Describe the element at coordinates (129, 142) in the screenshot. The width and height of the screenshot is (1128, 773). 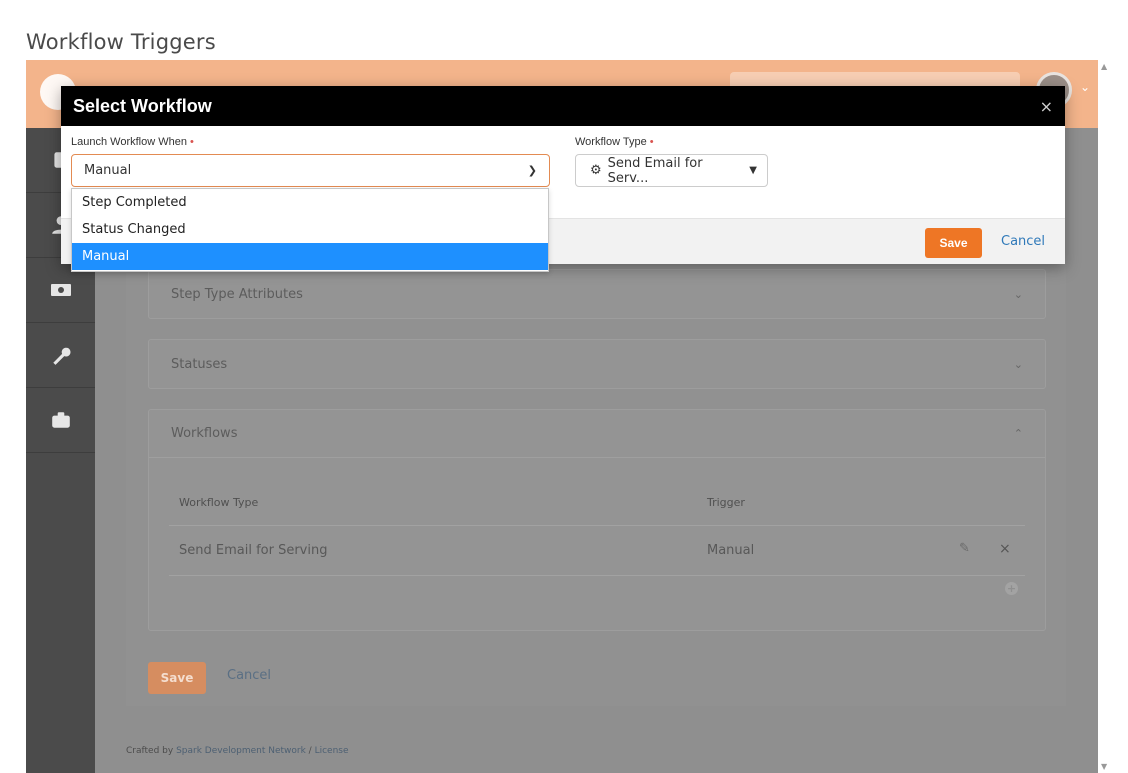
I see `launch-workflow-label-text: Launch Workflow When` at that location.